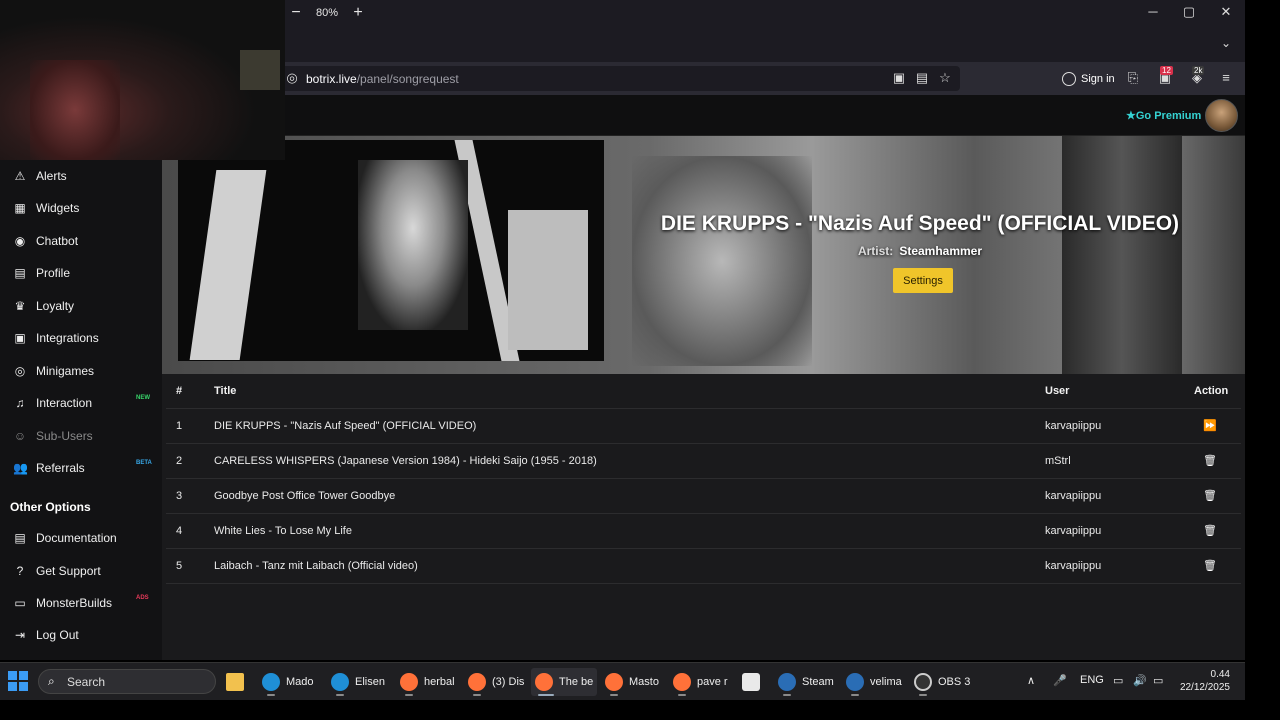 Image resolution: width=1280 pixels, height=720 pixels. Describe the element at coordinates (81, 241) in the screenshot. I see `sidebar-item-chatbot: ◉ Chatbot` at that location.